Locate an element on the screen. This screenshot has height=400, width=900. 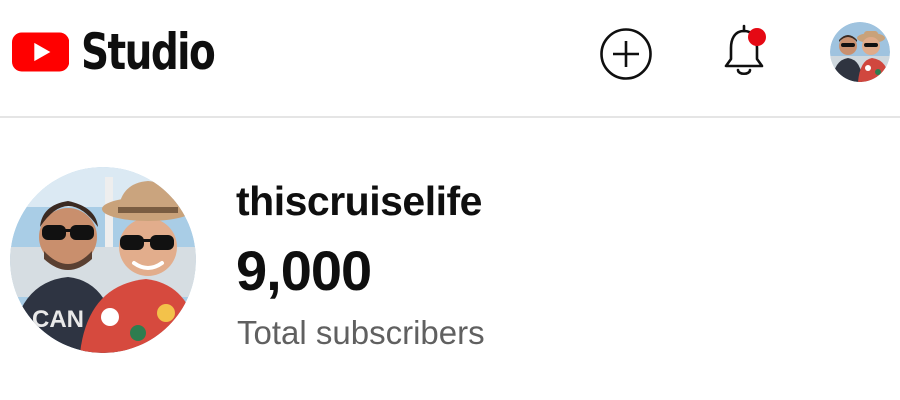
channel-photo: CAN is located at coordinates (103, 260).